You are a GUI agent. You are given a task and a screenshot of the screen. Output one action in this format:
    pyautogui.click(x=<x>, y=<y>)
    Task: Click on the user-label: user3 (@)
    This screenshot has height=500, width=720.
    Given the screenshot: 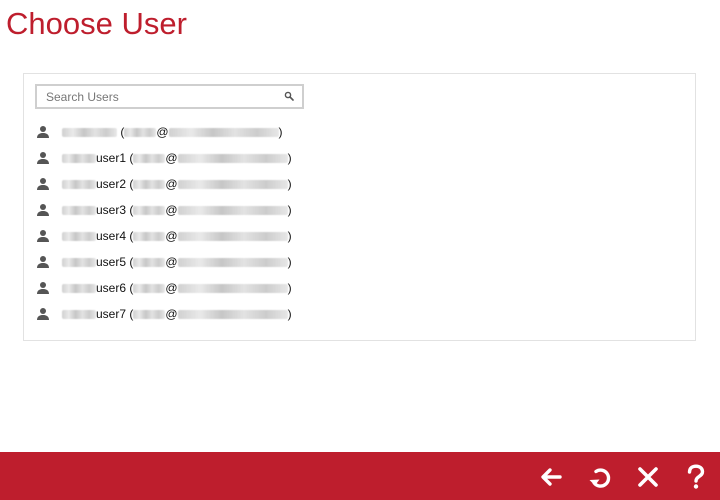 What is the action you would take?
    pyautogui.click(x=177, y=210)
    